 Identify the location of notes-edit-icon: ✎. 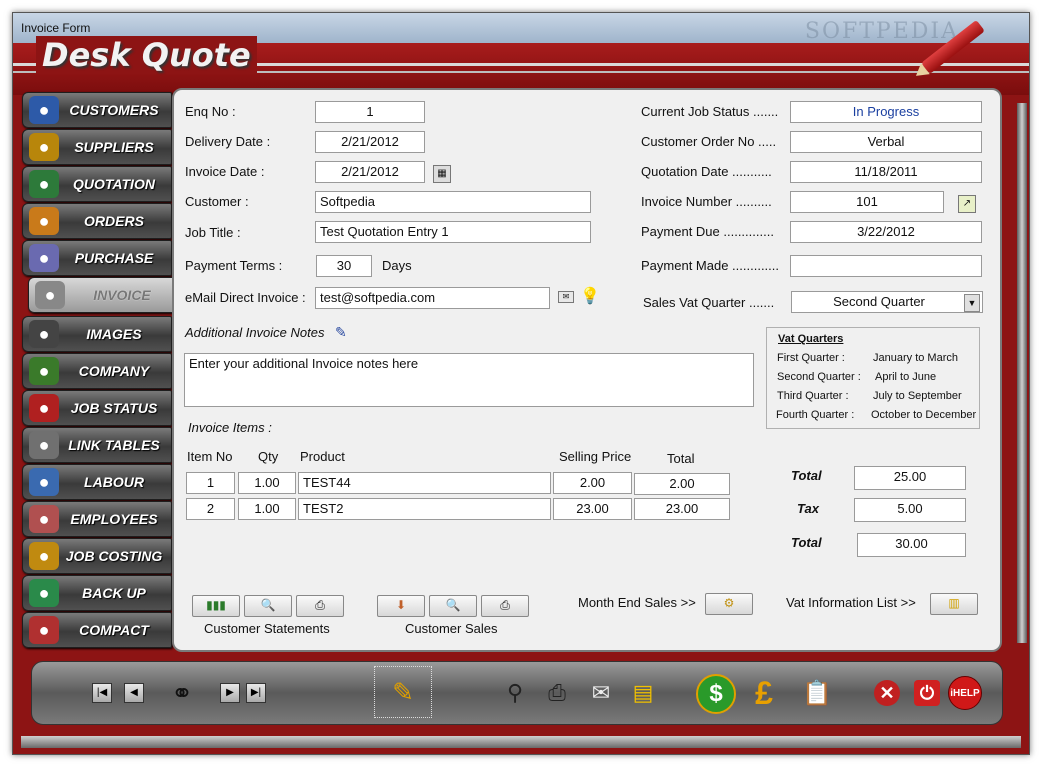
(341, 332).